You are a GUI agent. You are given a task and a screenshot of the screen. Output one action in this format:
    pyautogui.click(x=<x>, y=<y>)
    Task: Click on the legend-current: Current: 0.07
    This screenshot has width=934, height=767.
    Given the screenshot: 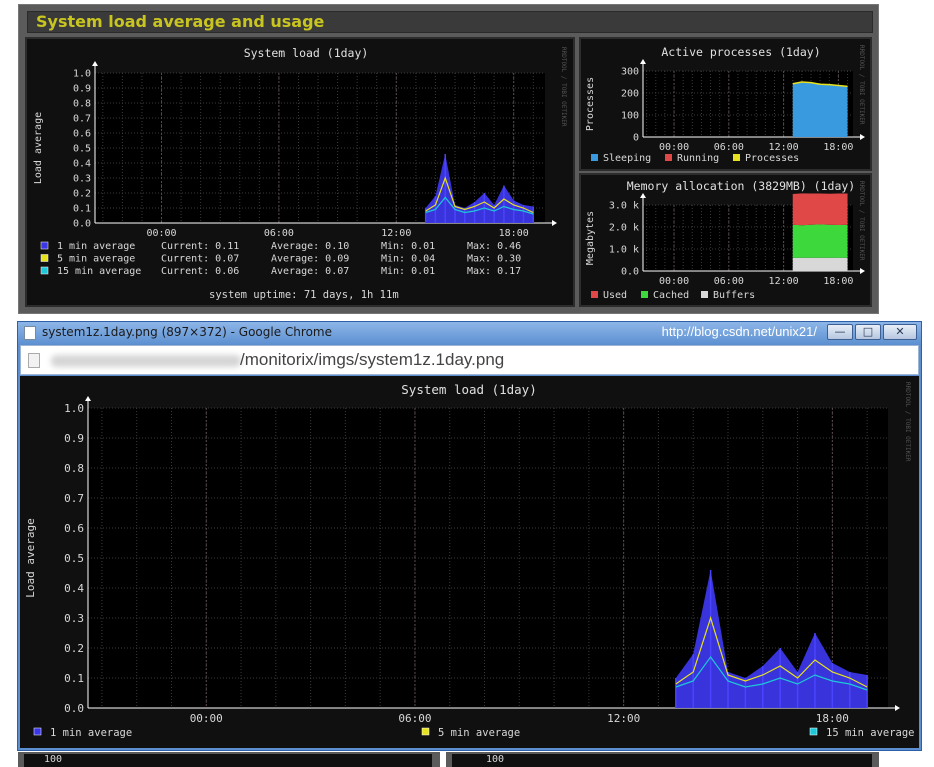 What is the action you would take?
    pyautogui.click(x=200, y=259)
    